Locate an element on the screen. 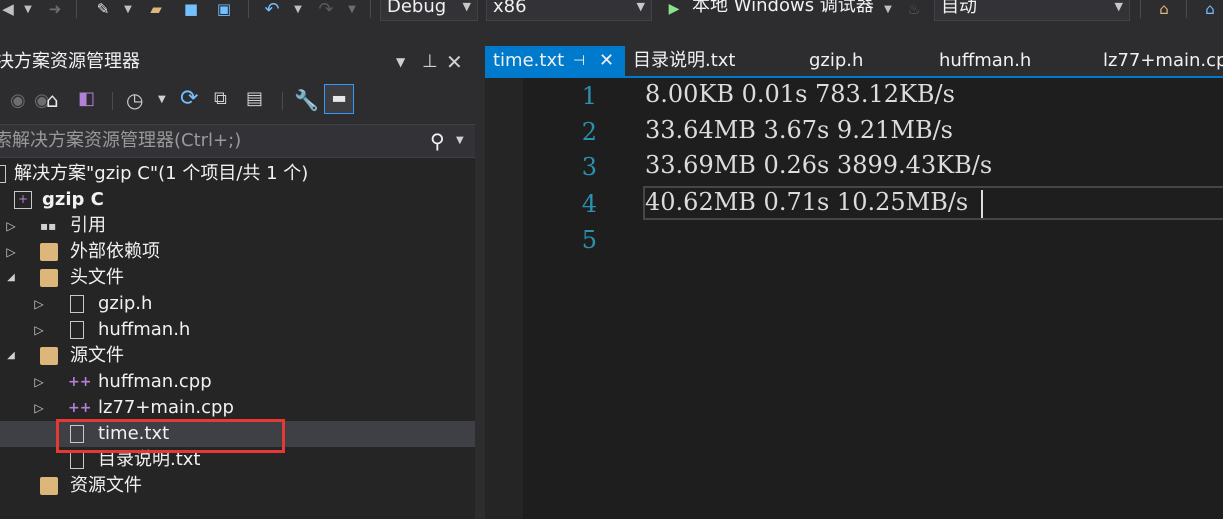  tab-gzip-h: gzip.h is located at coordinates (836, 61).